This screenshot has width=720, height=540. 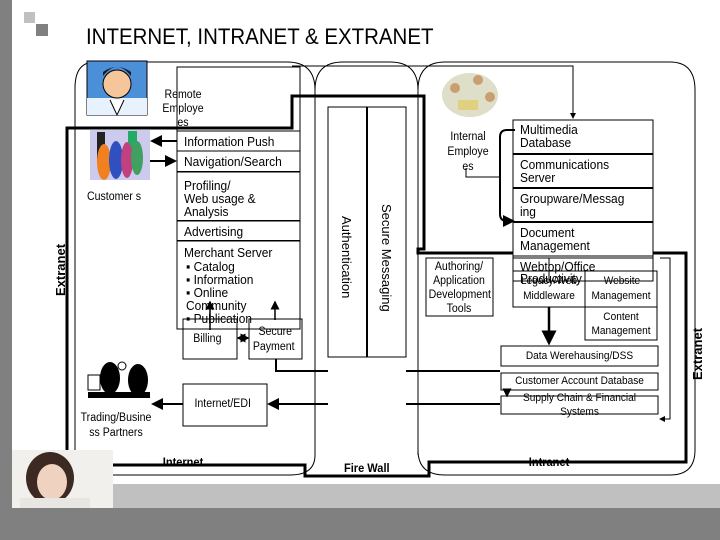 What do you see at coordinates (120, 155) in the screenshot?
I see `customers-icon` at bounding box center [120, 155].